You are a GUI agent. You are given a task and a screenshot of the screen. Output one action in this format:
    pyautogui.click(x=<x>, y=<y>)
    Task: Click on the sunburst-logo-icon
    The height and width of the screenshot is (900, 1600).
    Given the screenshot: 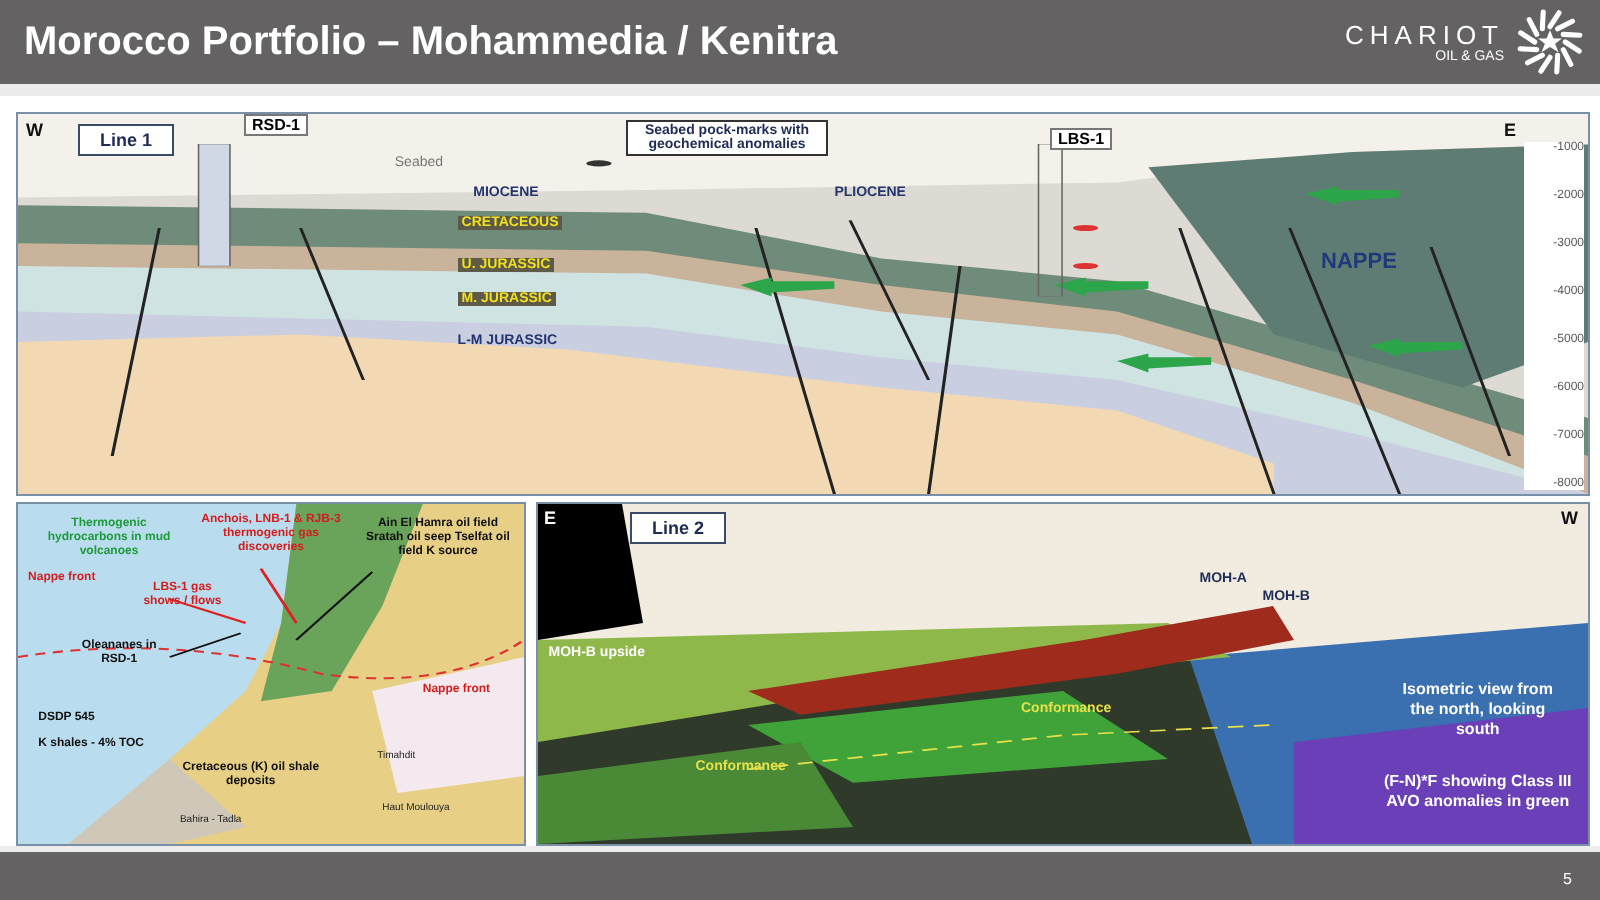 What is the action you would take?
    pyautogui.click(x=1550, y=42)
    